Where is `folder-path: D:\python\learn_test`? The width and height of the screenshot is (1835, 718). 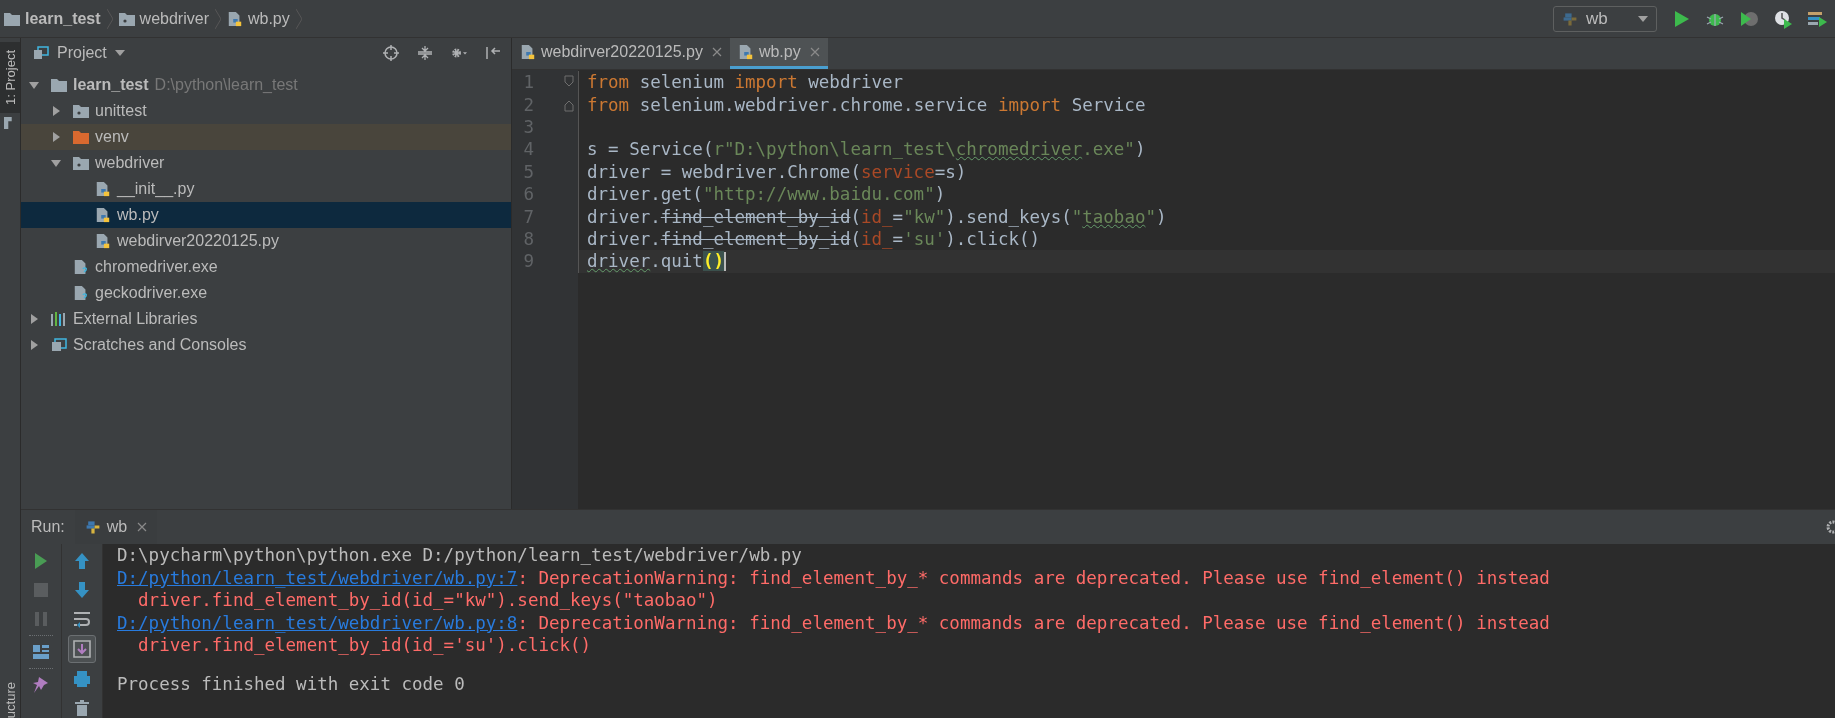
folder-path: D:\python\learn_test is located at coordinates (226, 85).